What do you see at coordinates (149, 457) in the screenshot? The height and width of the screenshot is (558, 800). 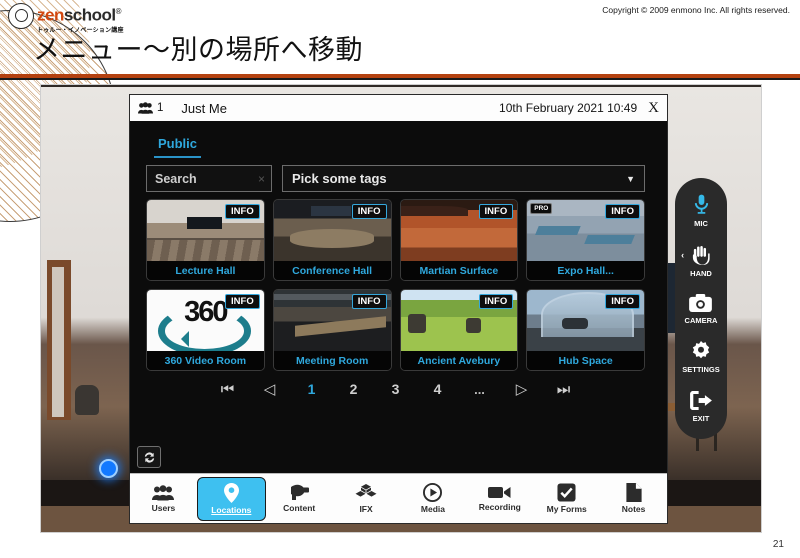 I see `refresh-icon` at bounding box center [149, 457].